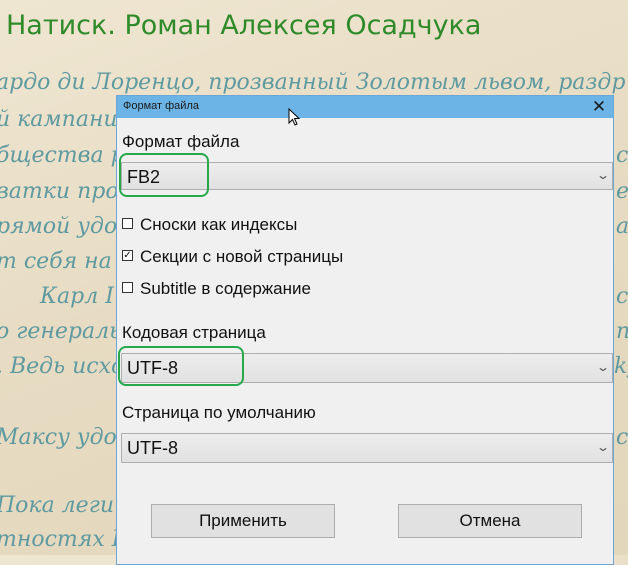 The image size is (628, 565). I want to click on codepage-value: UTF-8, so click(152, 368).